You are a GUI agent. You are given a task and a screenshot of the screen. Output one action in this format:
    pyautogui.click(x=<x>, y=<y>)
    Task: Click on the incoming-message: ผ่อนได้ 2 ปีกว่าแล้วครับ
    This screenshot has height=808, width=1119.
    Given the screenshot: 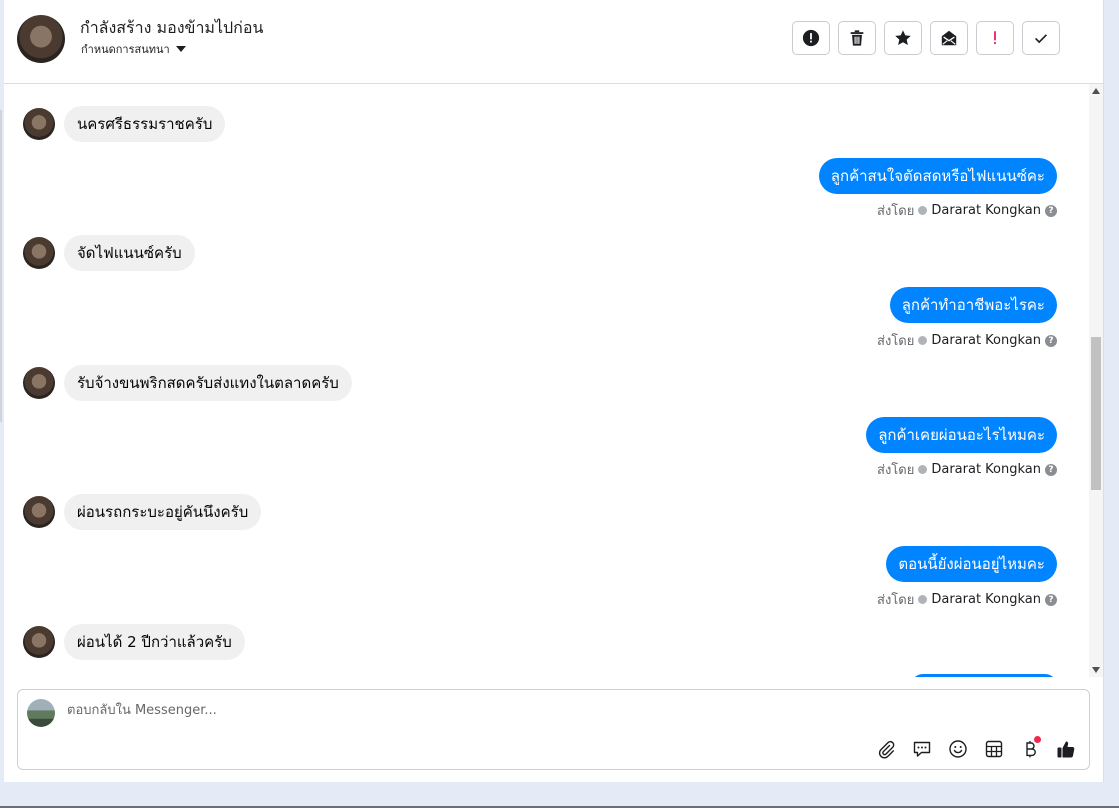 What is the action you would take?
    pyautogui.click(x=134, y=642)
    